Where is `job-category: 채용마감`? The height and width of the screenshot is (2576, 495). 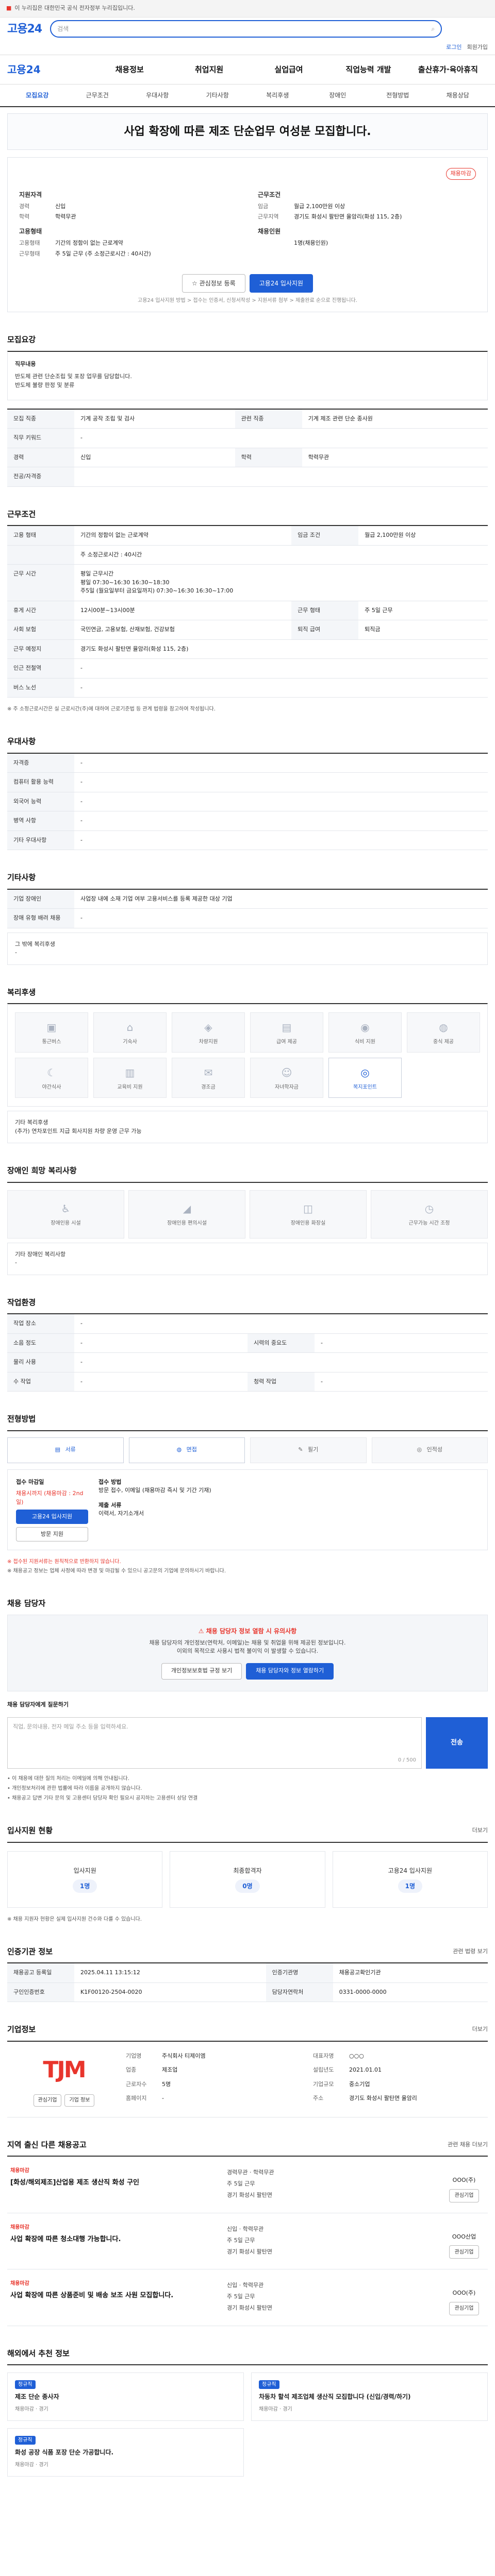 job-category: 채용마감 is located at coordinates (19, 2227).